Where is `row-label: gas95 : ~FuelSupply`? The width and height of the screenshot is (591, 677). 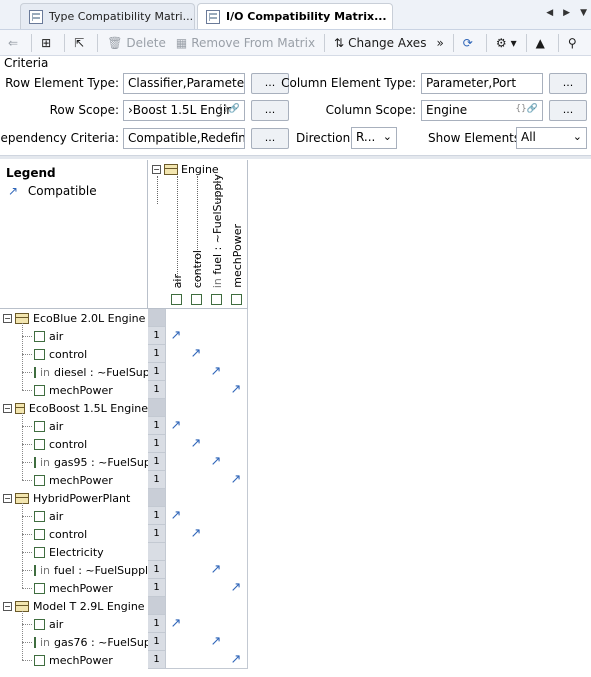
row-label: gas95 : ~FuelSupply is located at coordinates (101, 462).